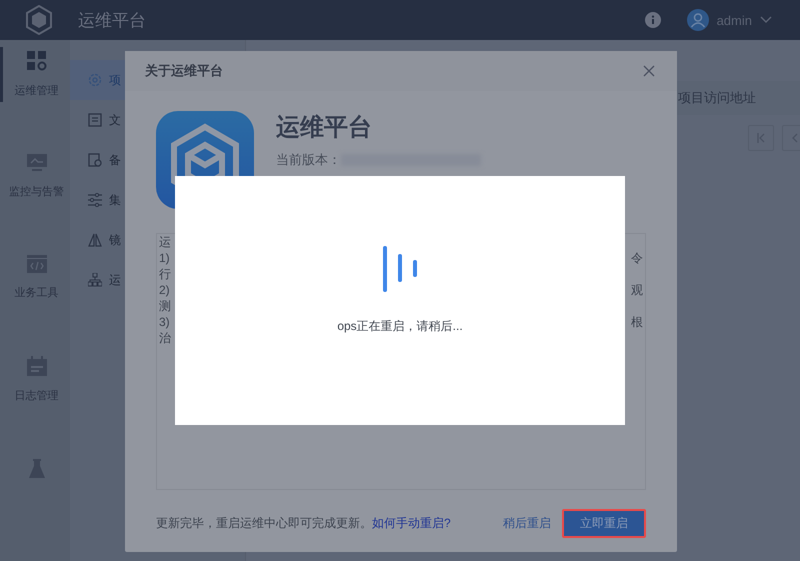  Describe the element at coordinates (637, 258) in the screenshot. I see `notes-text: 令` at that location.